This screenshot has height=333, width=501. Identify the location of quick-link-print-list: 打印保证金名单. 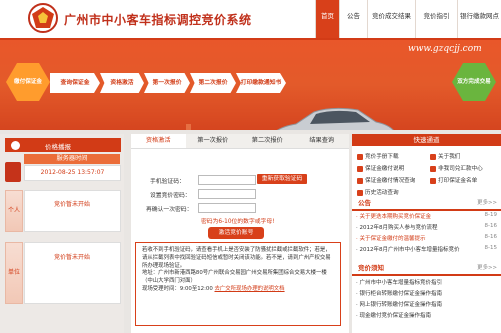
(453, 180).